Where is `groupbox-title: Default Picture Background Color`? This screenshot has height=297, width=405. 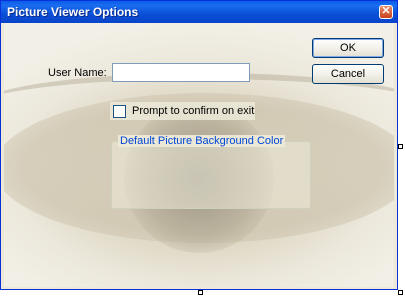 groupbox-title: Default Picture Background Color is located at coordinates (202, 141).